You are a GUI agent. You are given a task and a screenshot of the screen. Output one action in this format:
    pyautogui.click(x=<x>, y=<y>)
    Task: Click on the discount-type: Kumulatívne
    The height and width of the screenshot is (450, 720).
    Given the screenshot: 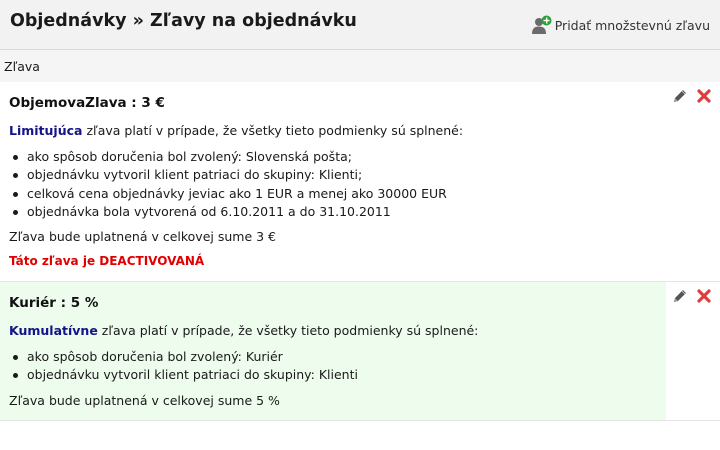 What is the action you would take?
    pyautogui.click(x=53, y=330)
    